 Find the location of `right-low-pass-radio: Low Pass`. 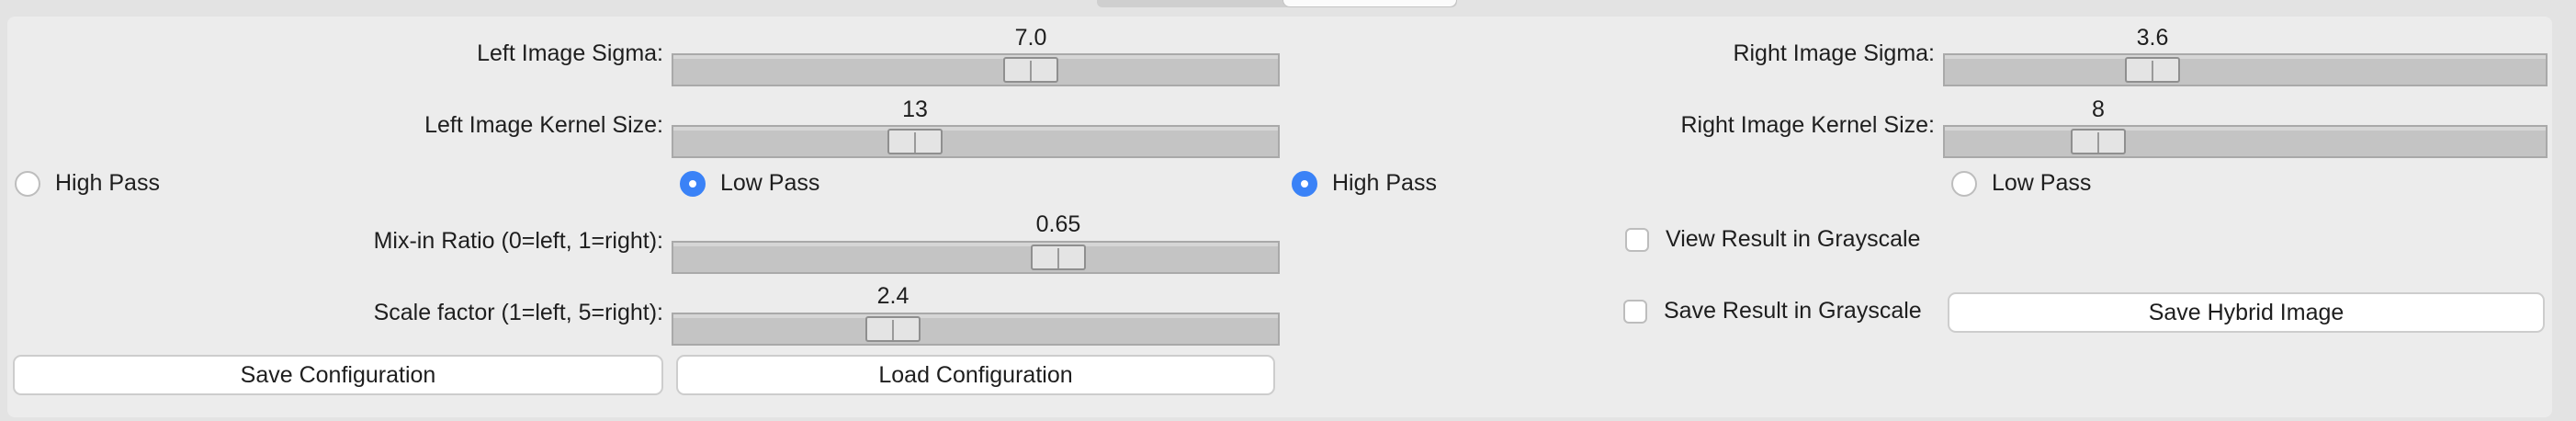

right-low-pass-radio: Low Pass is located at coordinates (2021, 184).